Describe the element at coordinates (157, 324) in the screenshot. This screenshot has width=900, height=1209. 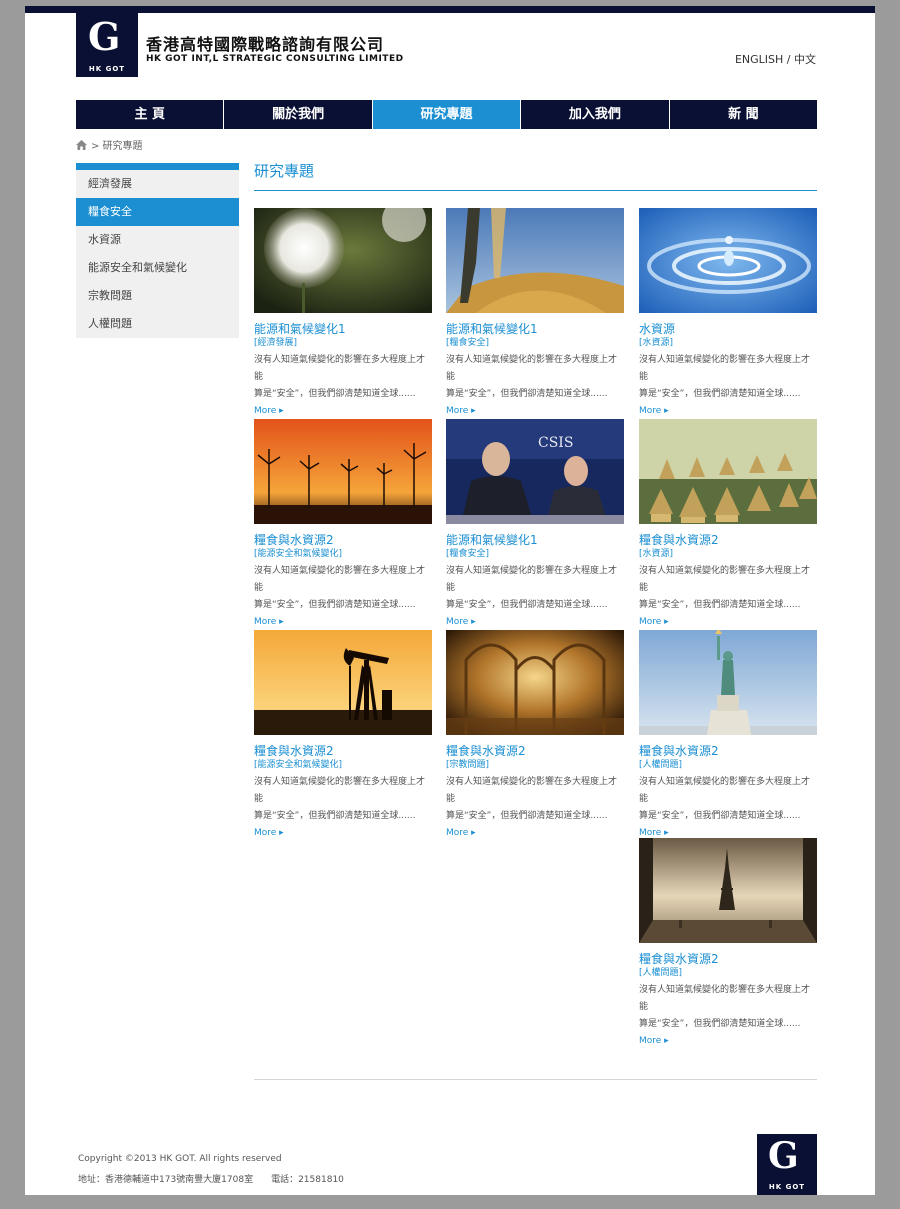
I see `sidebar-item-human-rights: 人權問題` at that location.